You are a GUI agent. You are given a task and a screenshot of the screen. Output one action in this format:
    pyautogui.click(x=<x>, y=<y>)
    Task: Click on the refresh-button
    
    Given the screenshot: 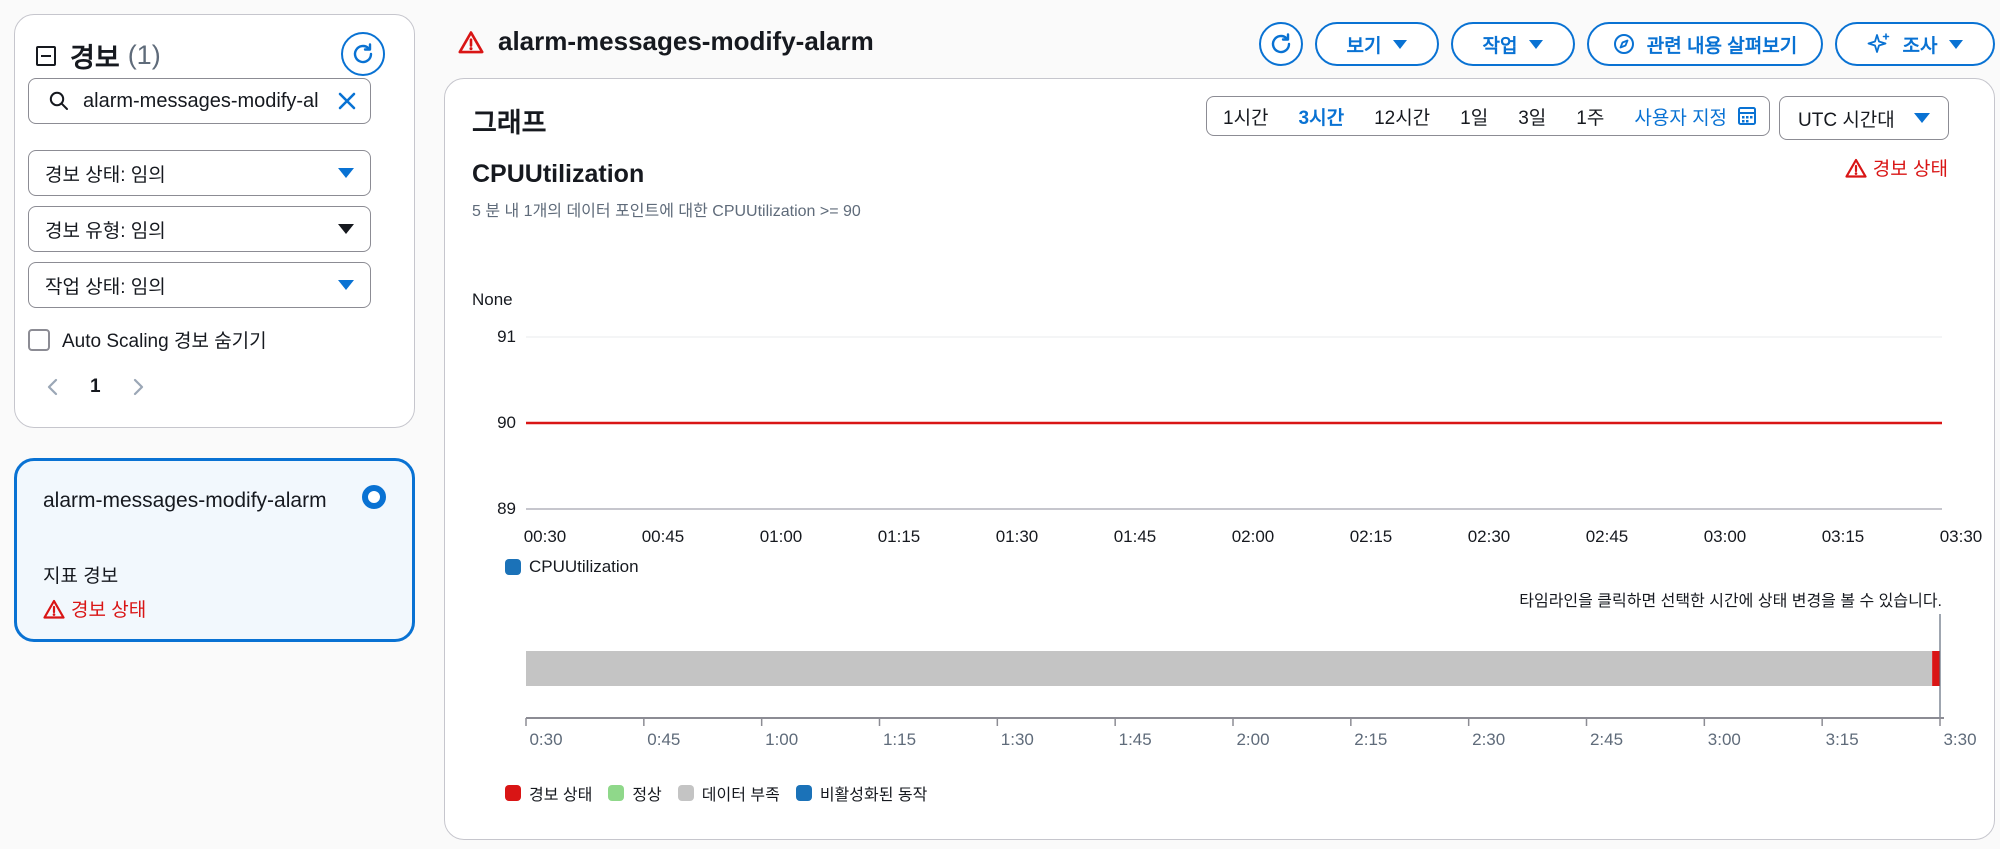 What is the action you would take?
    pyautogui.click(x=1281, y=44)
    